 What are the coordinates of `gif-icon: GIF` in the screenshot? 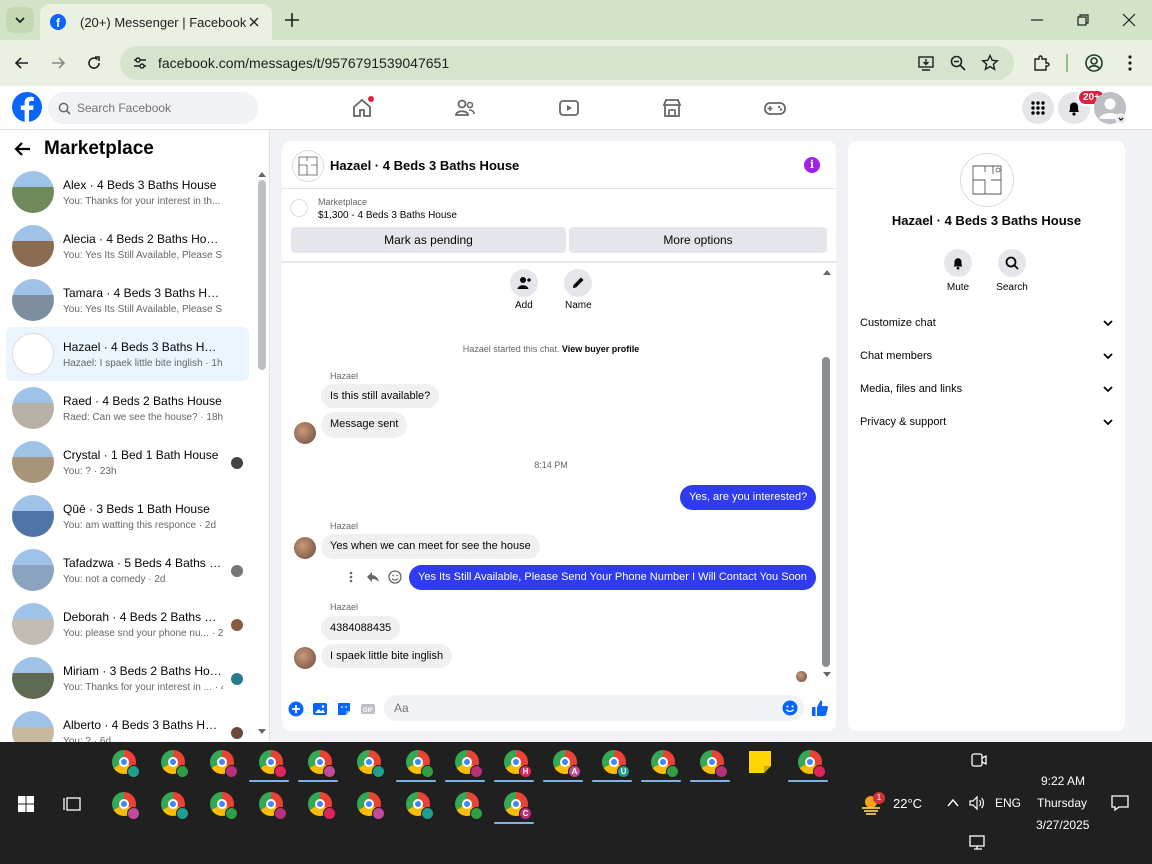 It's located at (368, 709).